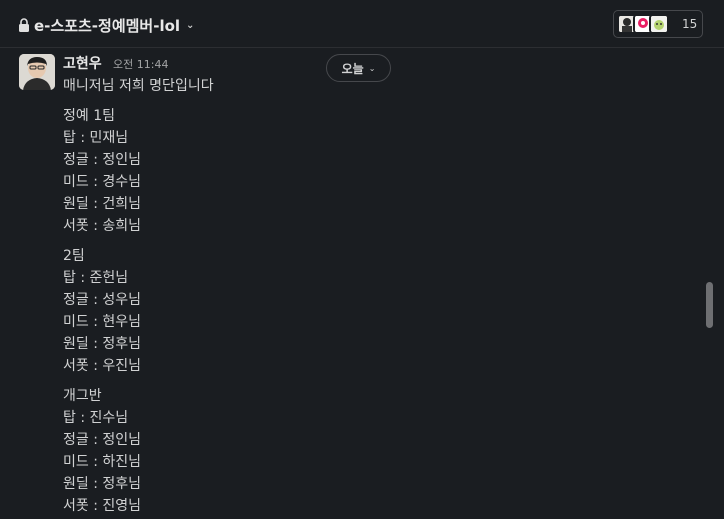  I want to click on message-line: 2팀, so click(74, 256).